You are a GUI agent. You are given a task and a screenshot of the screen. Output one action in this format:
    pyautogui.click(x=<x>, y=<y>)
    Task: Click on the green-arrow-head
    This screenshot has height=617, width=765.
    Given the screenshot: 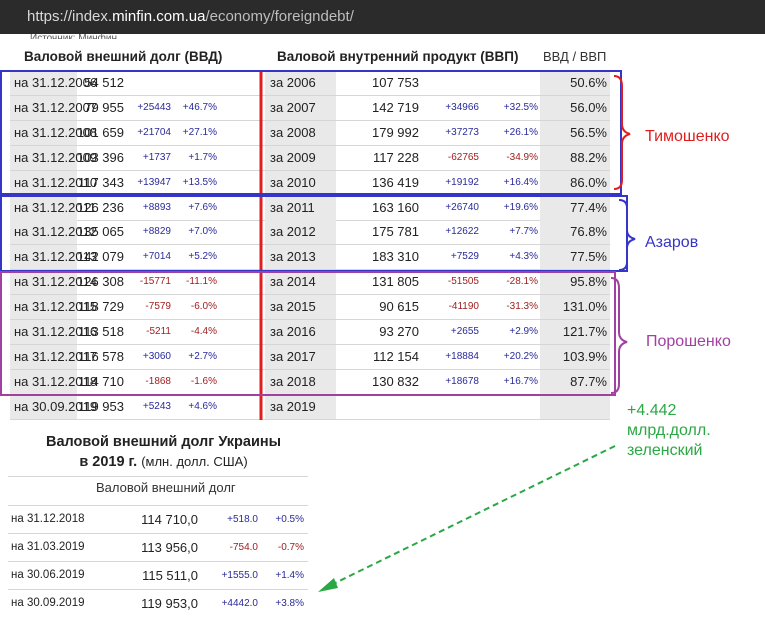 What is the action you would take?
    pyautogui.click(x=328, y=585)
    